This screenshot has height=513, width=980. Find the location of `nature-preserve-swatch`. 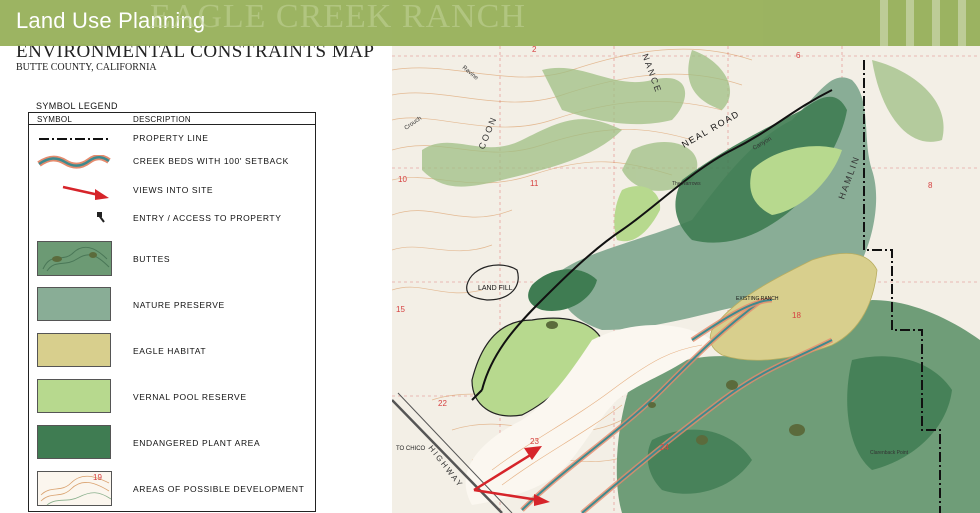

nature-preserve-swatch is located at coordinates (74, 304).